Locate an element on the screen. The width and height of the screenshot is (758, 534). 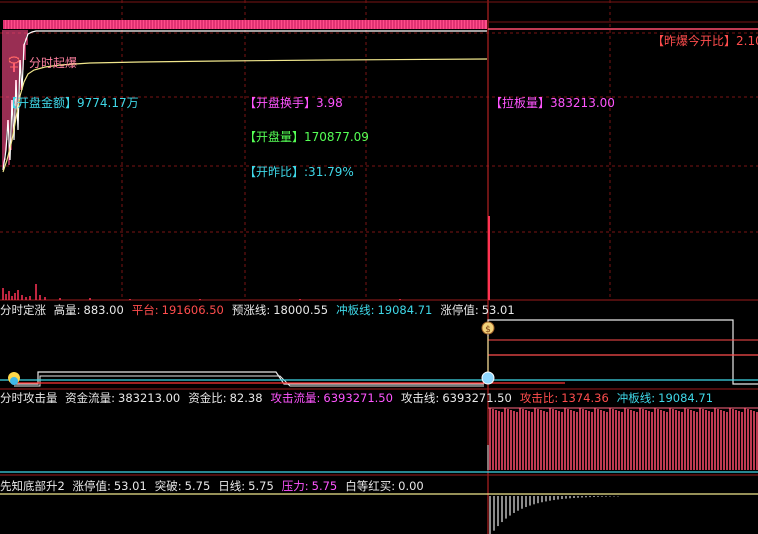
indicator1-item-4: 涨停值: 53.01 is located at coordinates (479, 310).